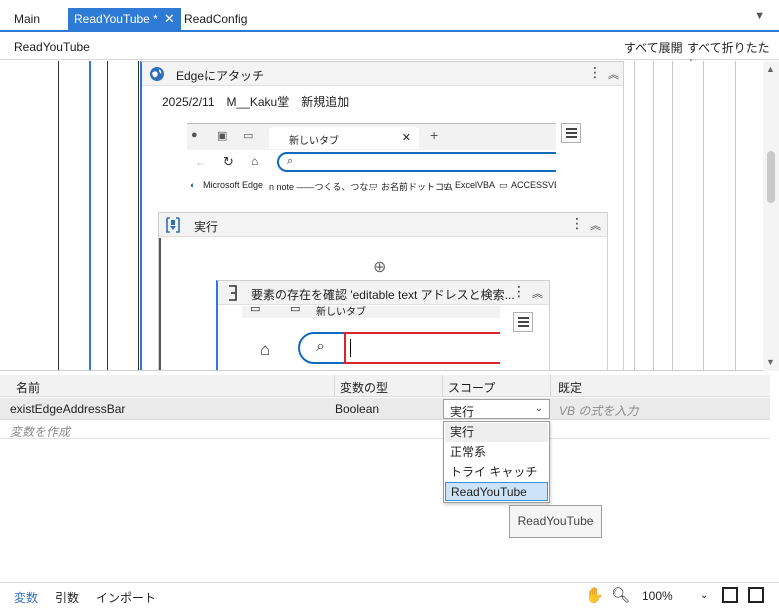 This screenshot has width=779, height=611. What do you see at coordinates (730, 595) in the screenshot?
I see `fit-to-screen-icon` at bounding box center [730, 595].